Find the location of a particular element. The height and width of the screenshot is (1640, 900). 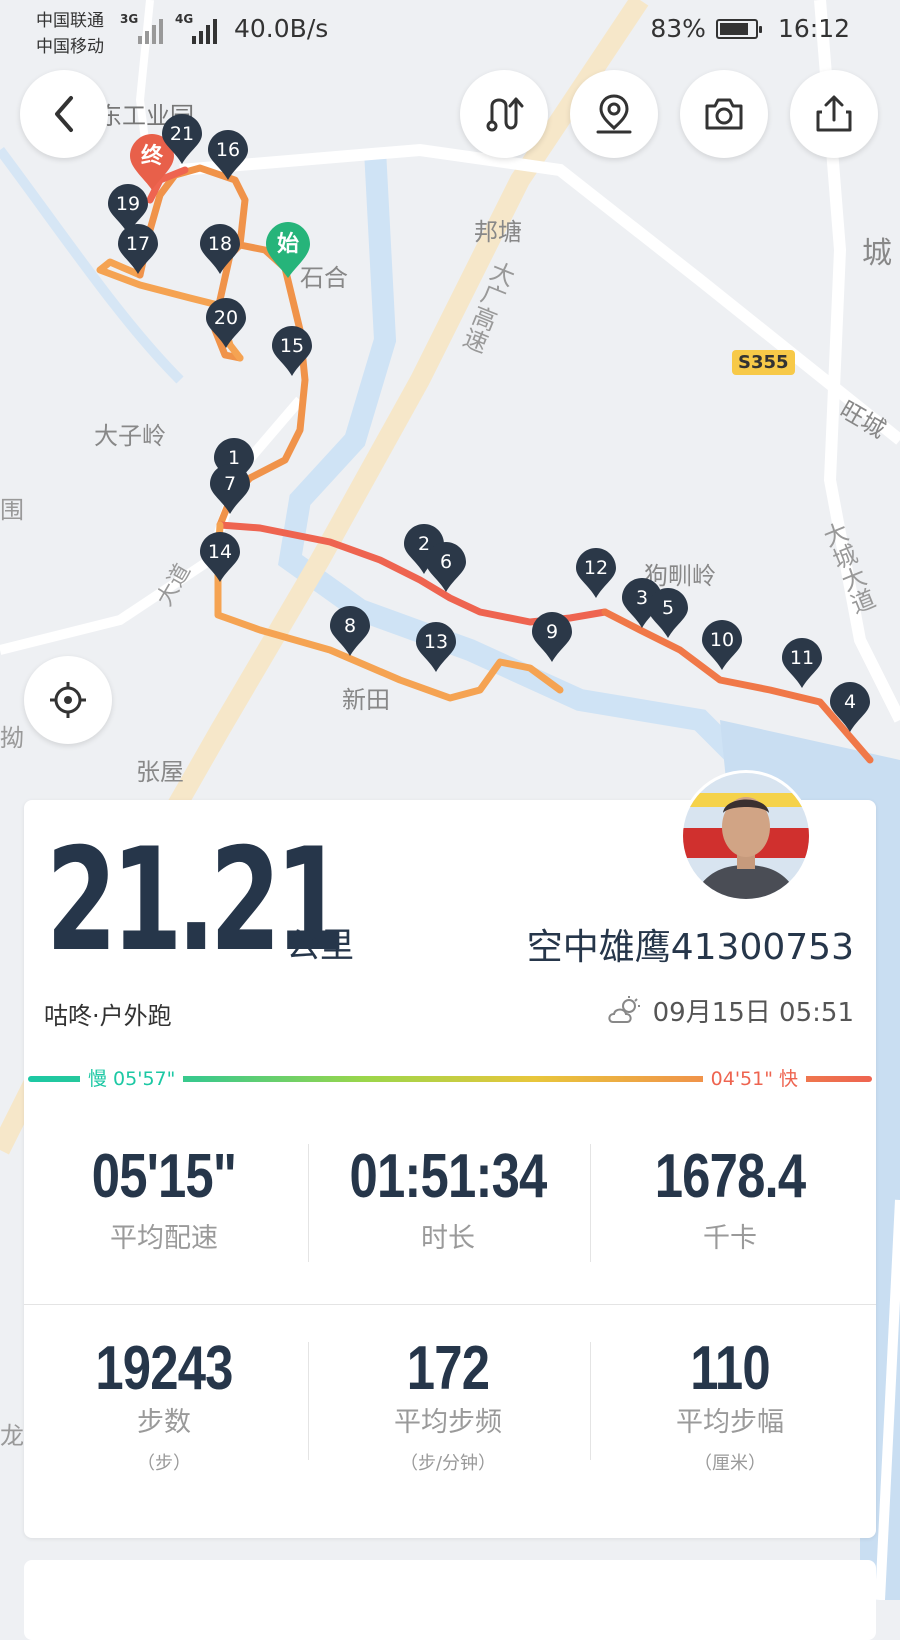

km-marker-label: 11 is located at coordinates (802, 658).